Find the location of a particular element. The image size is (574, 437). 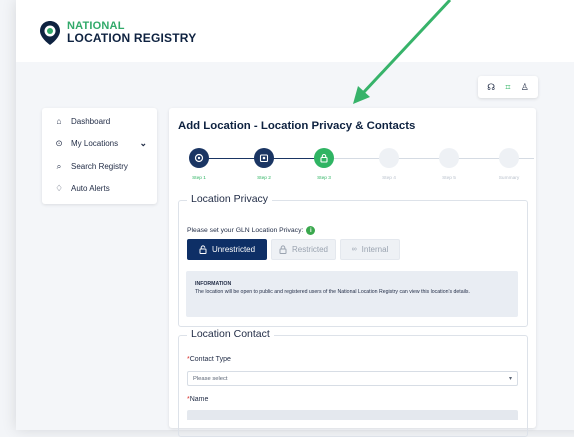

contact-type-value: Please select is located at coordinates (210, 378).